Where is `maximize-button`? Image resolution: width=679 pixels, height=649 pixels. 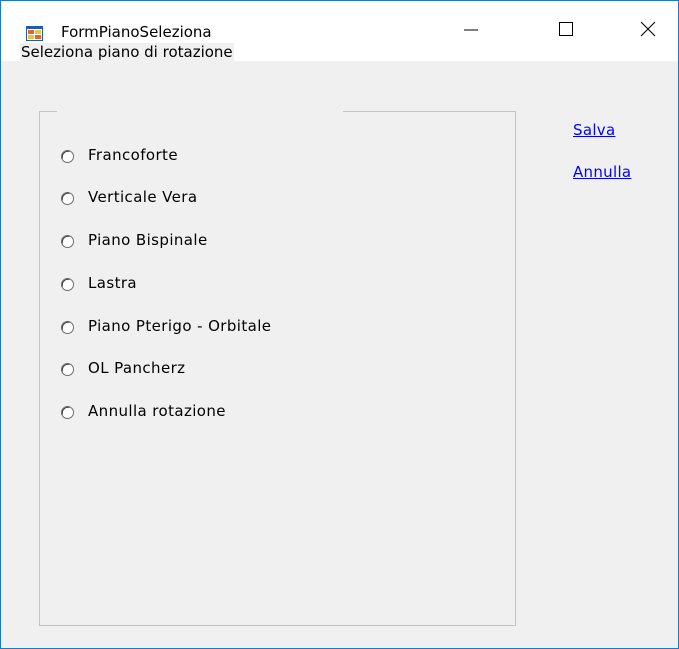 maximize-button is located at coordinates (566, 31).